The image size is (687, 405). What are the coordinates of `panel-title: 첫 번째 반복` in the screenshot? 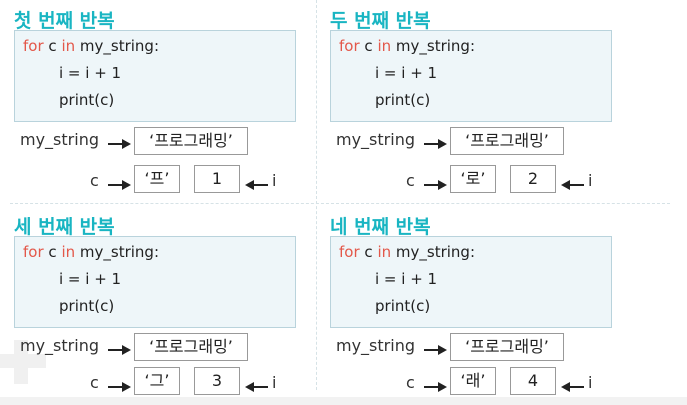 It's located at (64, 21).